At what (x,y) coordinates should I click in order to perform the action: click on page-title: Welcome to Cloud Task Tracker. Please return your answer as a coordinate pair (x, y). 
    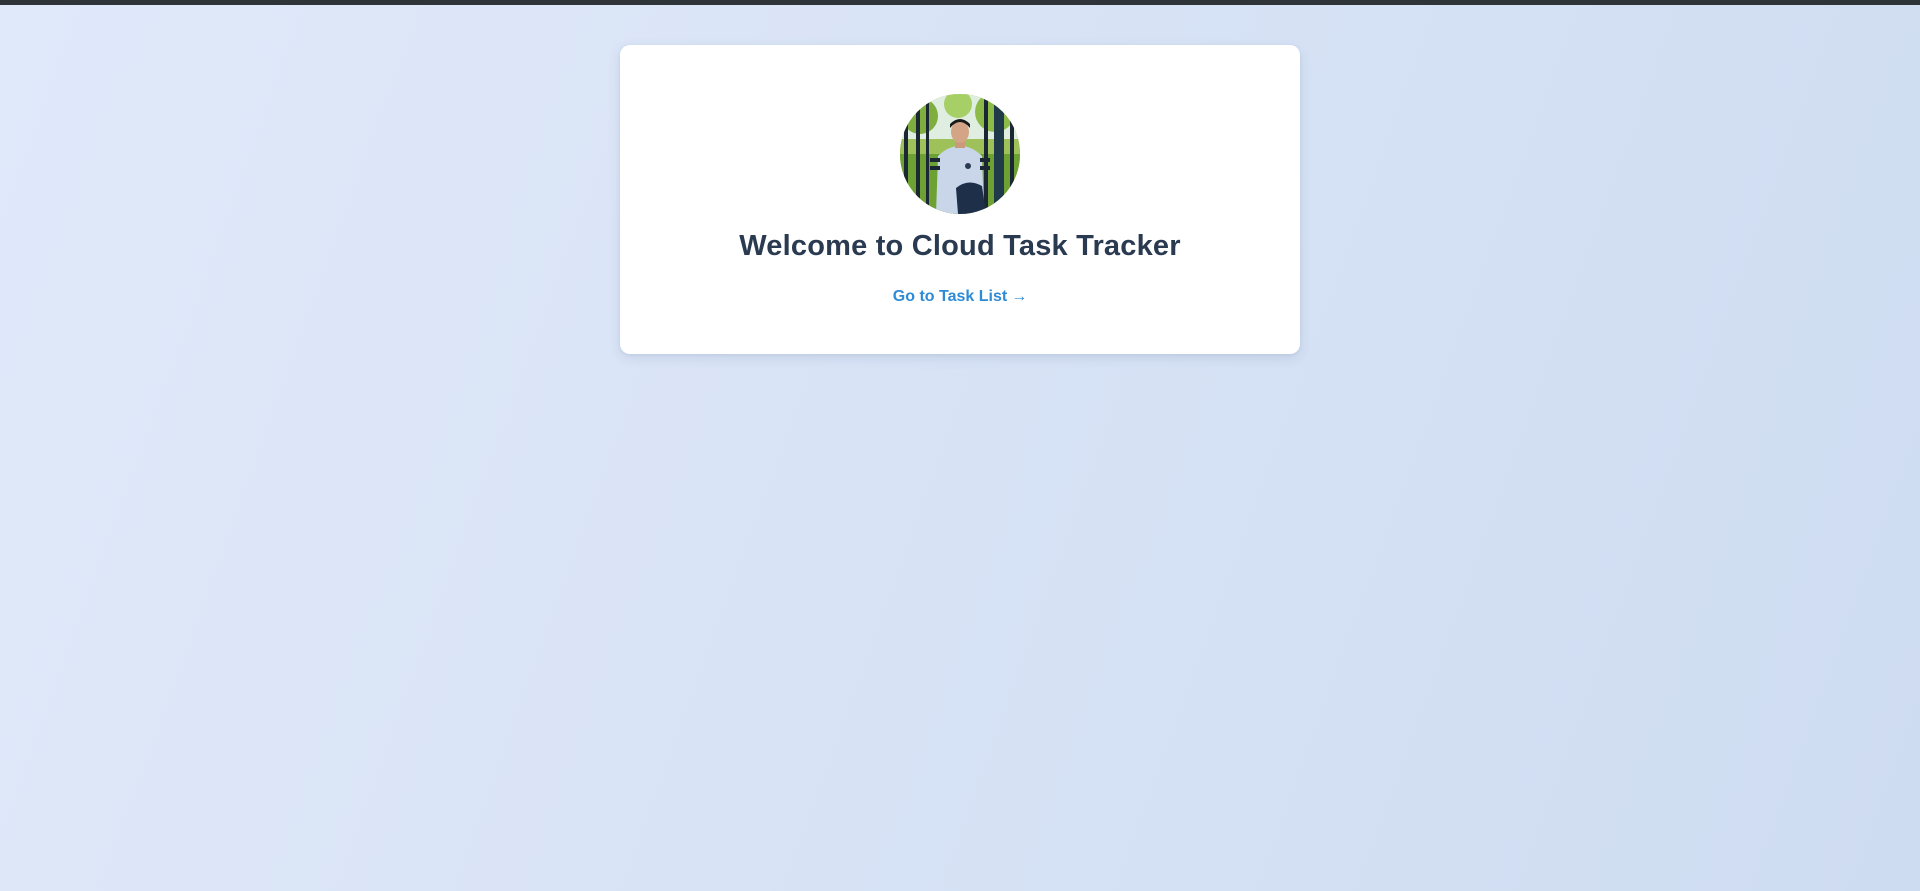
    Looking at the image, I should click on (960, 246).